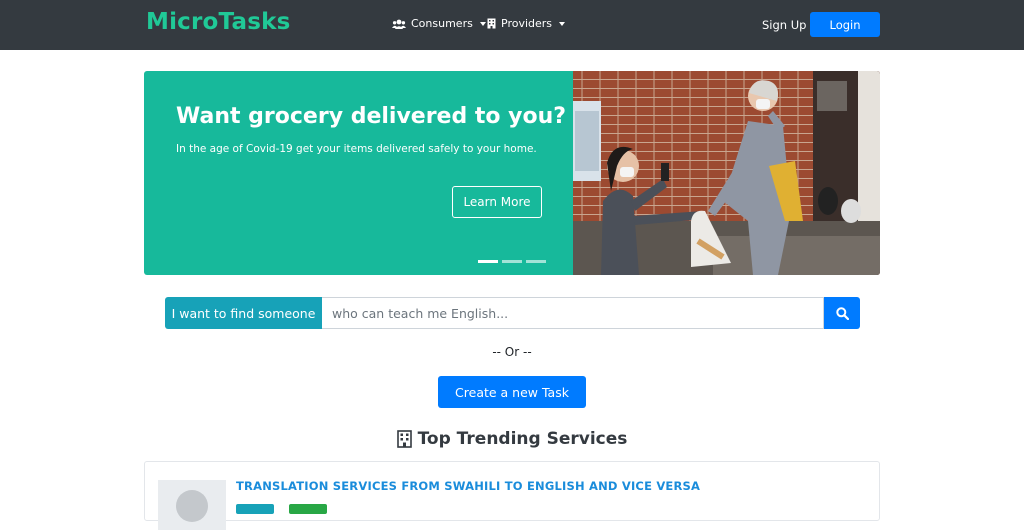 Image resolution: width=1024 pixels, height=530 pixels. I want to click on search-icon, so click(842, 313).